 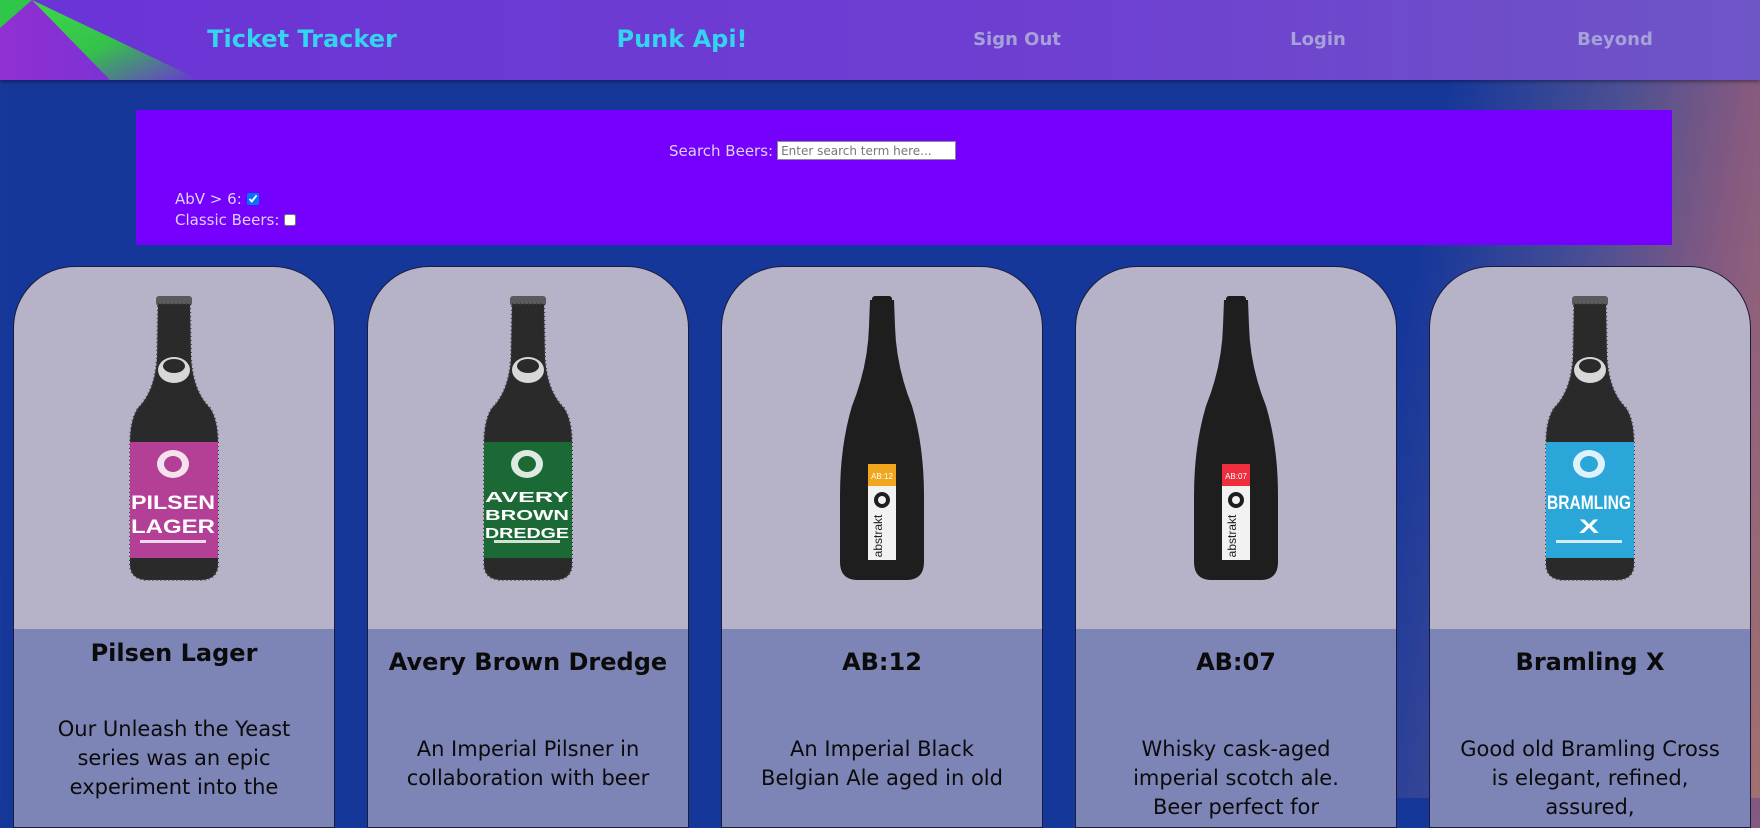 What do you see at coordinates (173, 527) in the screenshot?
I see `svg-text: LAGER` at bounding box center [173, 527].